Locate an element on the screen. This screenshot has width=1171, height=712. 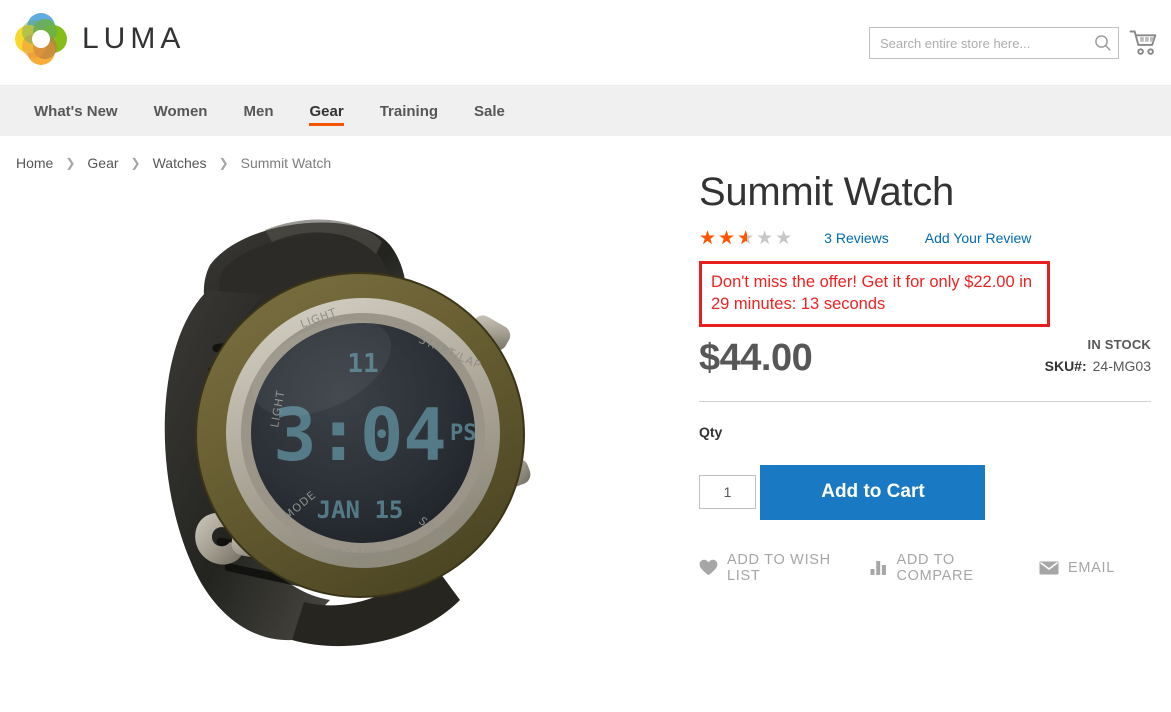
search-box is located at coordinates (994, 43).